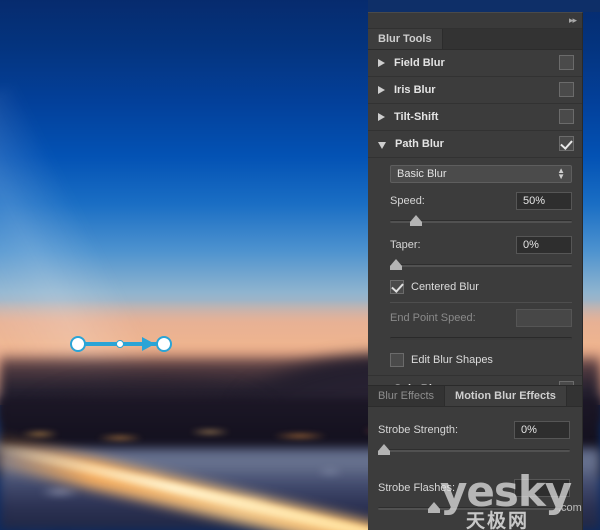 The height and width of the screenshot is (530, 600). Describe the element at coordinates (475, 144) in the screenshot. I see `section-header-path-blur: Path Blur` at that location.